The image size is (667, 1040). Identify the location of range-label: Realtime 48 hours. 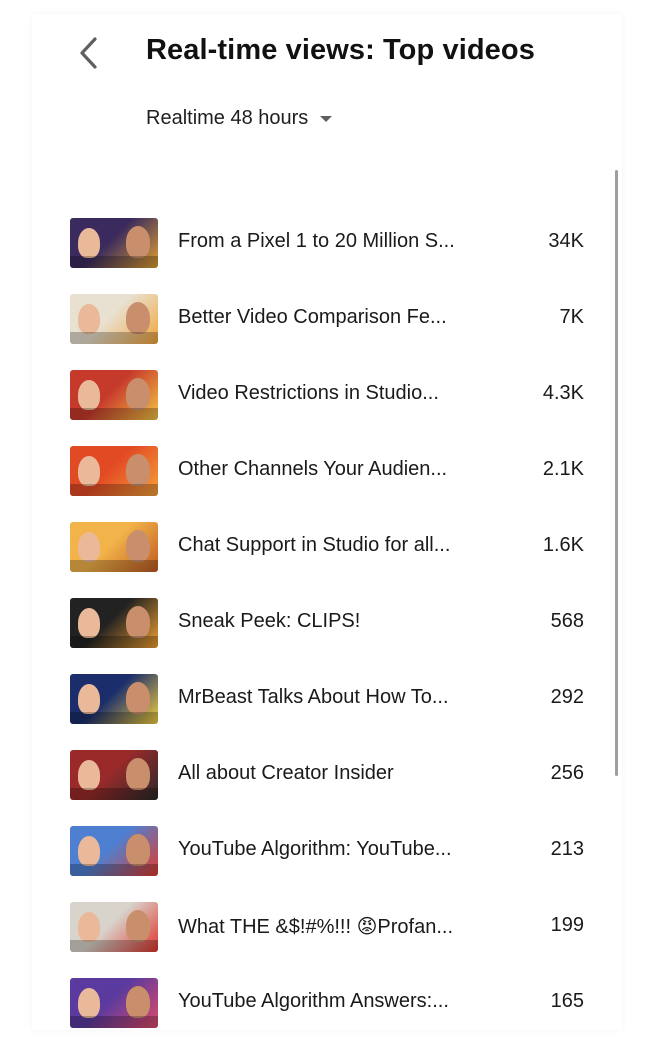
(227, 117).